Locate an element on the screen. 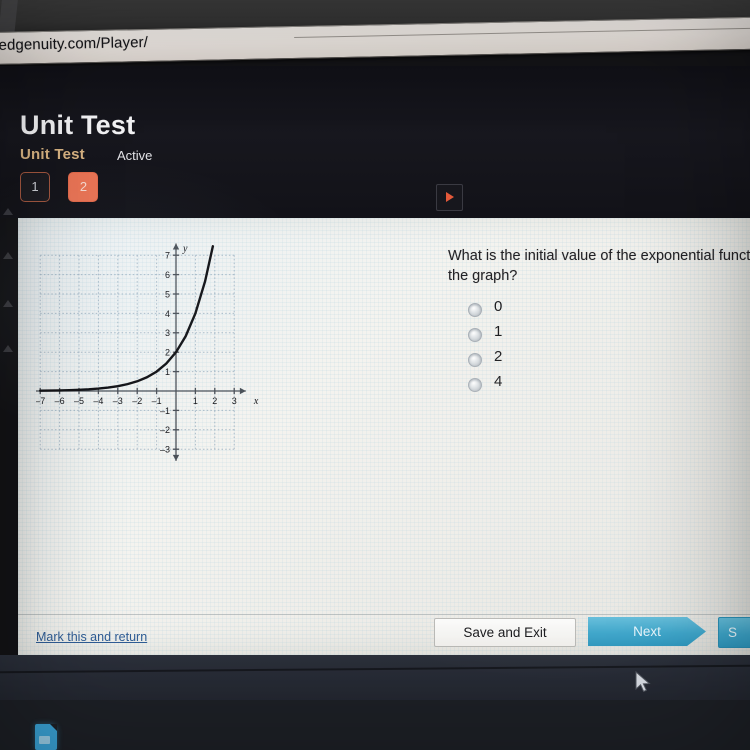 This screenshot has height=750, width=750. graph-svg: –7 –6 –5 –4 –3 –2 –1 1 2 3 7 6 5 4 3 2 1 –1 –2 –3 x y is located at coordinates (143, 352).